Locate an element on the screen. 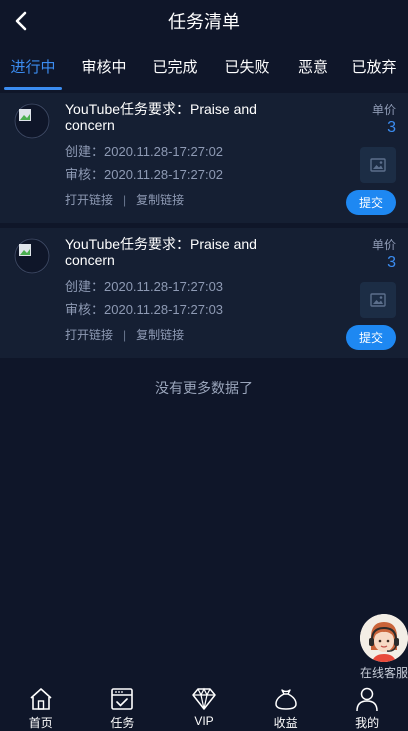 The height and width of the screenshot is (731, 408). service-agent-avatar is located at coordinates (384, 638).